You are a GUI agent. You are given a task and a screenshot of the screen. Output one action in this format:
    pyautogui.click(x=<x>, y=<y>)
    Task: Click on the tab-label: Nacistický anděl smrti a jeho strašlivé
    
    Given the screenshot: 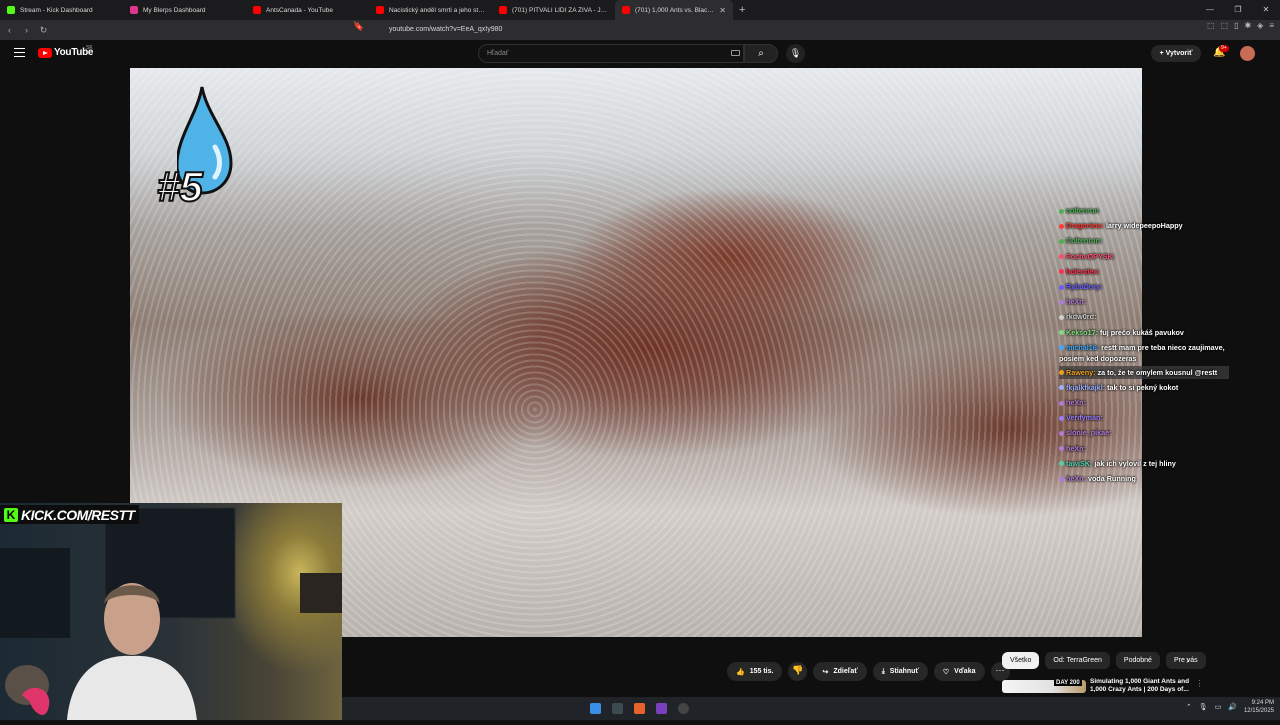 What is the action you would take?
    pyautogui.click(x=437, y=10)
    